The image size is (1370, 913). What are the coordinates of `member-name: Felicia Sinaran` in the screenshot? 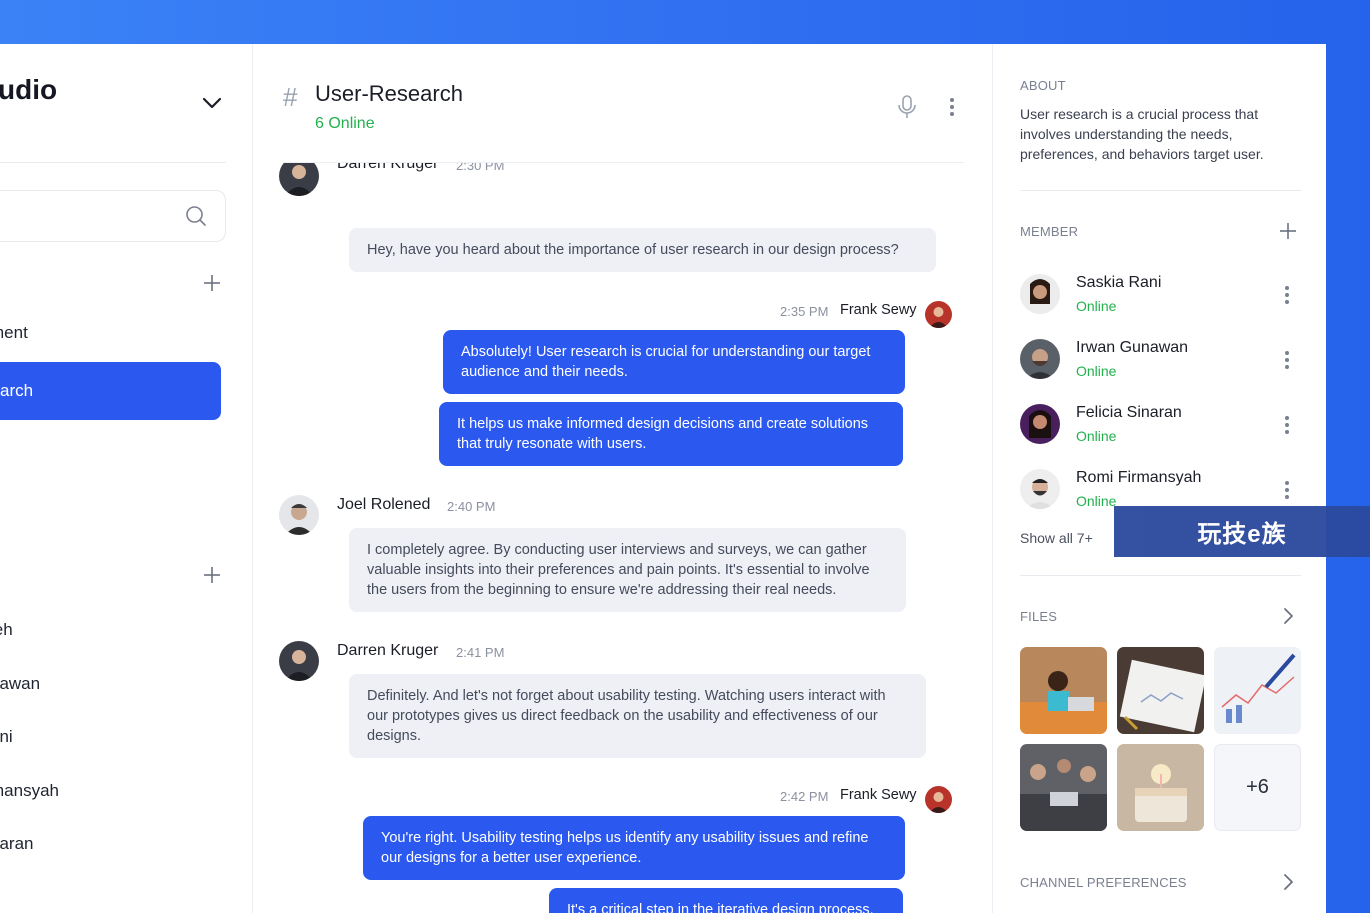 It's located at (1129, 412).